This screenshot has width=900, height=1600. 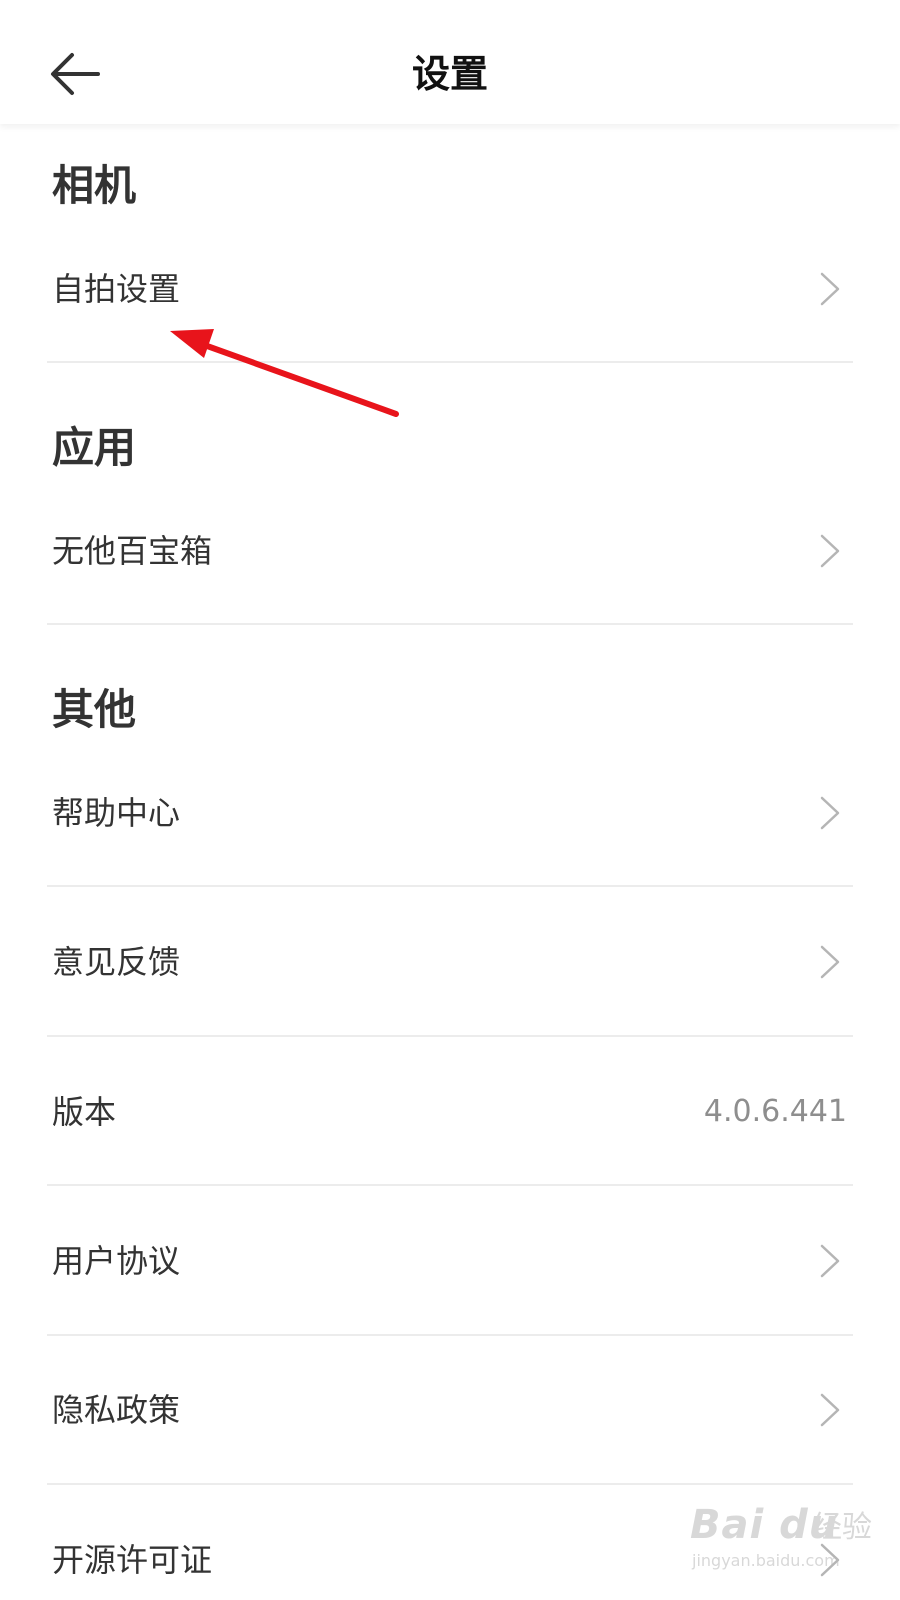 I want to click on settings-item-selfie-settings: 自拍设置, so click(x=450, y=289).